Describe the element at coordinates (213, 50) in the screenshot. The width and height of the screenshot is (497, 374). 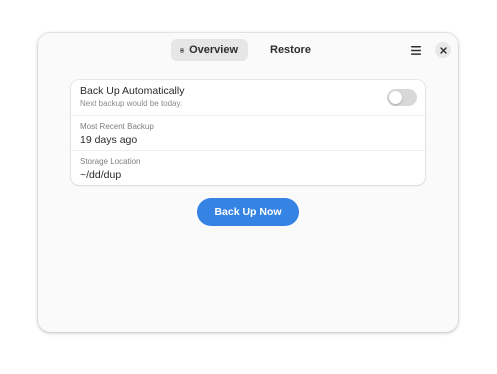
I see `tab-overview-label: Overview` at that location.